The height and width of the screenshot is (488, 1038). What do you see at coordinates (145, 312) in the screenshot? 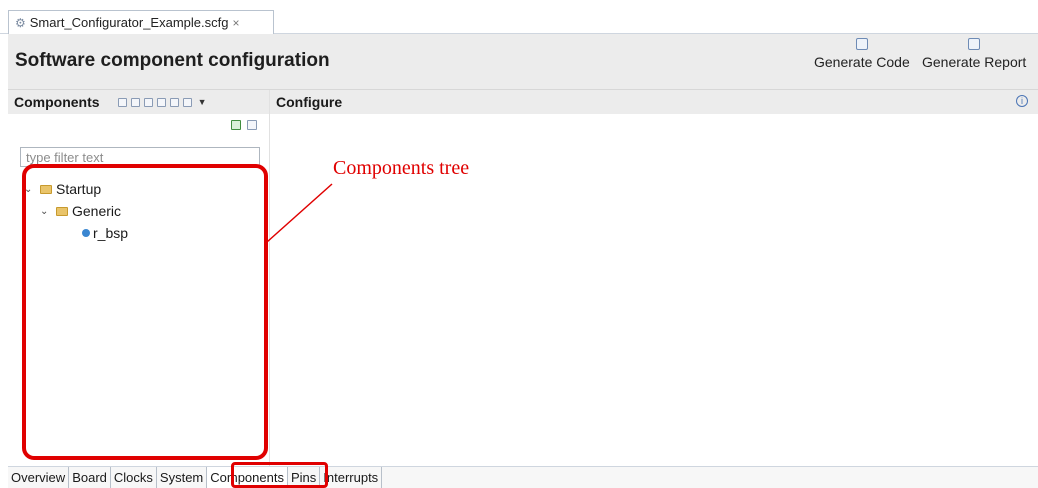
I see `annotation-tree-box` at bounding box center [145, 312].